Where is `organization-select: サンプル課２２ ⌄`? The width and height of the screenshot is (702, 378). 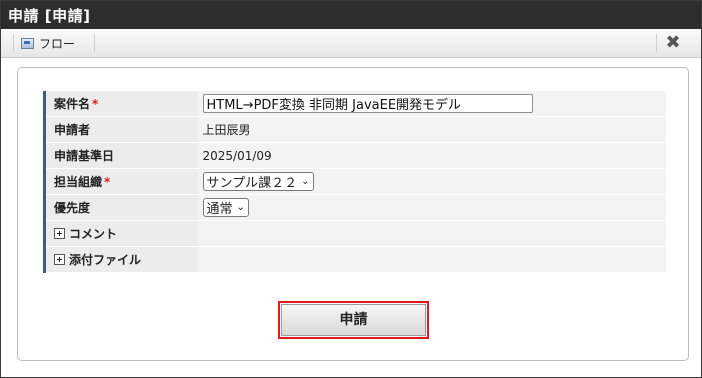
organization-select: サンプル課２２ ⌄ is located at coordinates (258, 181).